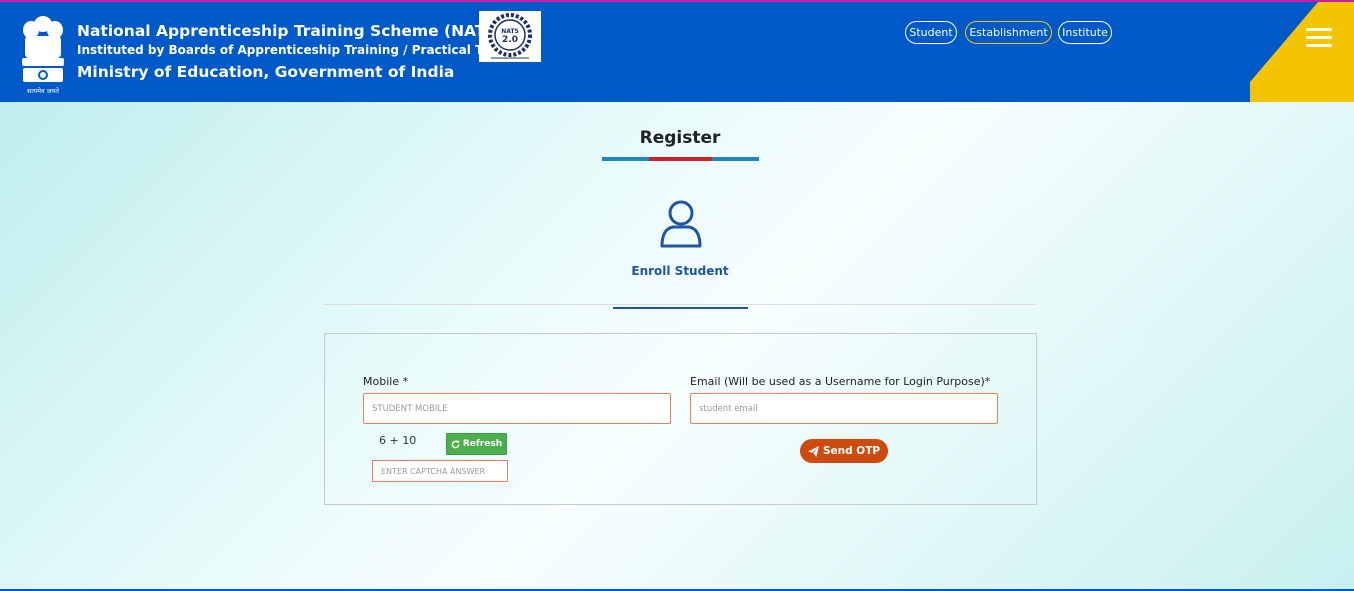 This screenshot has height=591, width=1354. Describe the element at coordinates (482, 444) in the screenshot. I see `refresh-label: Refresh` at that location.